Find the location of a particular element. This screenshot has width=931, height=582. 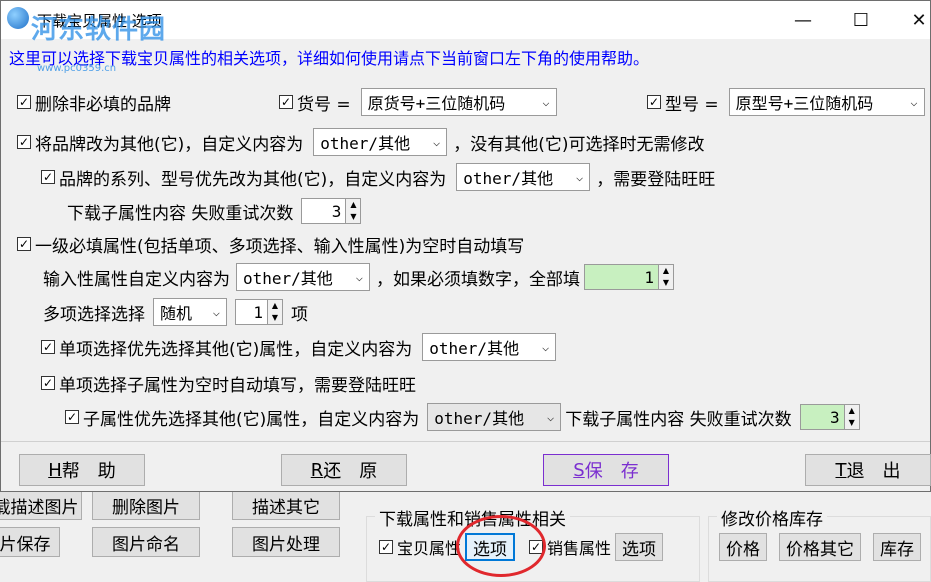

sub-prop-retry-label: 下载子属性内容 失败重试次数 is located at coordinates (678, 419).